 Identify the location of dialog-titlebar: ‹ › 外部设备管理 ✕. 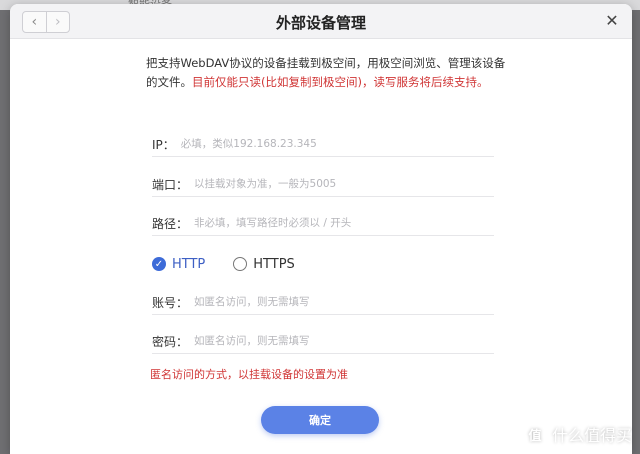
(321, 21).